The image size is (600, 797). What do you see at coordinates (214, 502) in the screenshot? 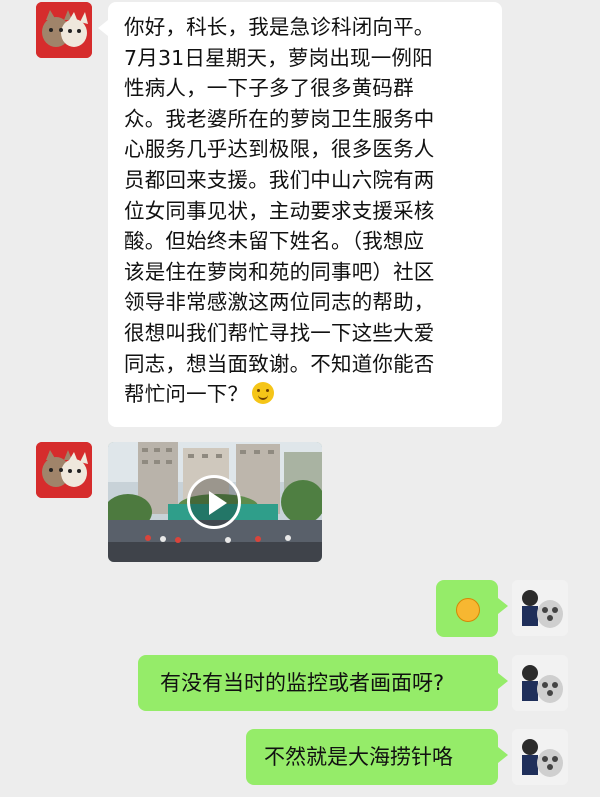
I see `play-icon` at bounding box center [214, 502].